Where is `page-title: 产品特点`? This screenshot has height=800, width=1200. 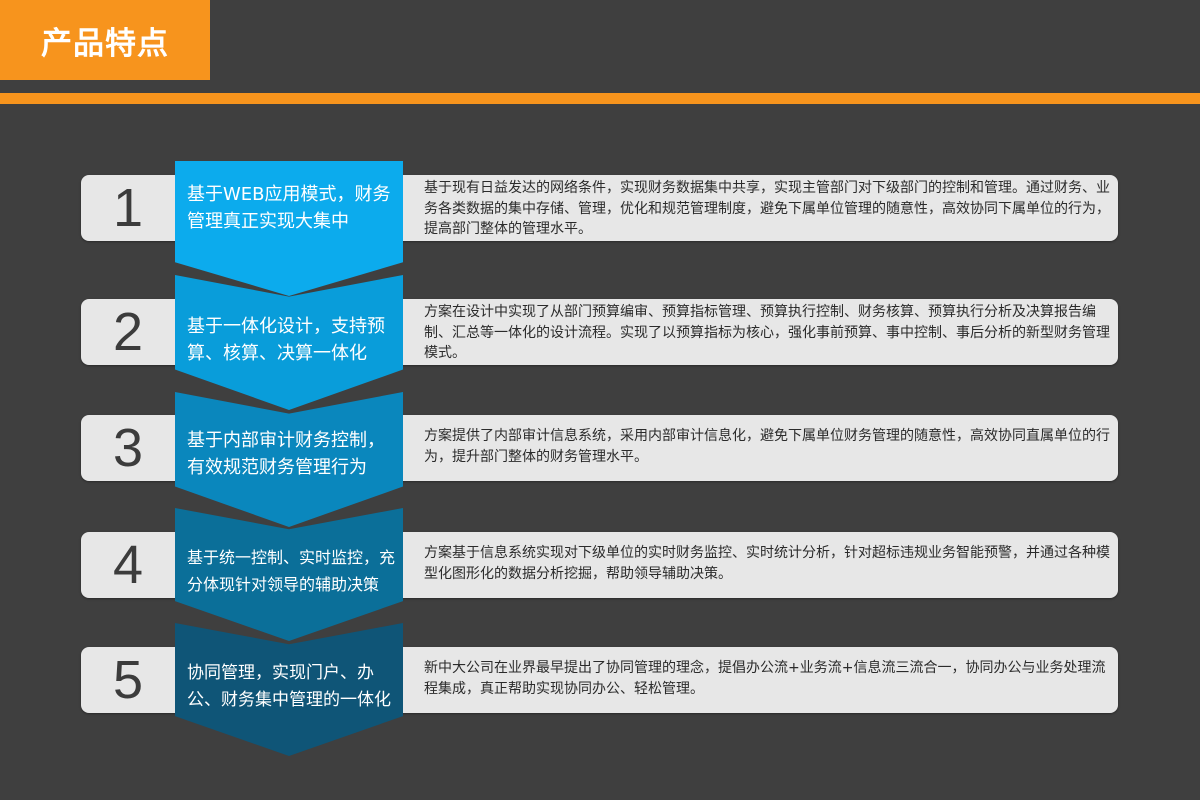 page-title: 产品特点 is located at coordinates (105, 43).